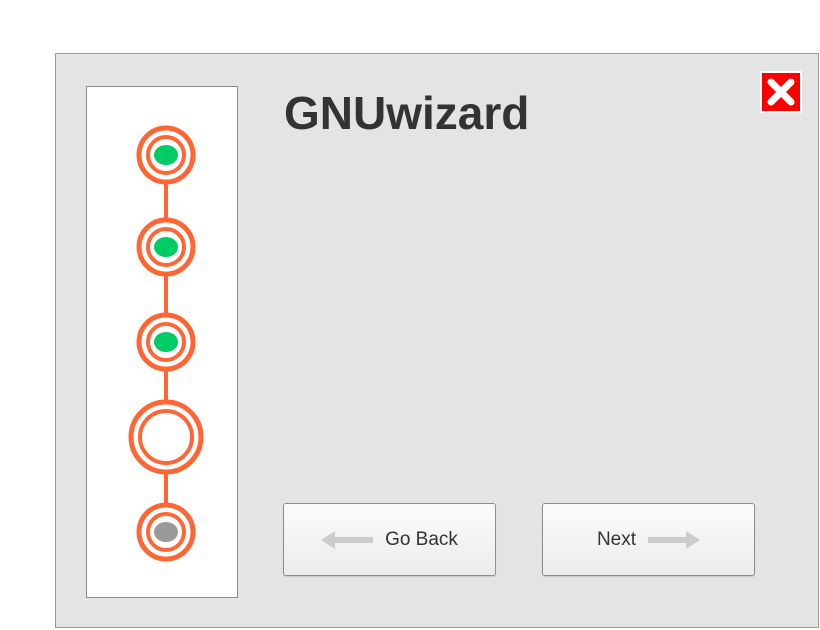 The width and height of the screenshot is (820, 630). I want to click on go-back-button: Go Back, so click(389, 539).